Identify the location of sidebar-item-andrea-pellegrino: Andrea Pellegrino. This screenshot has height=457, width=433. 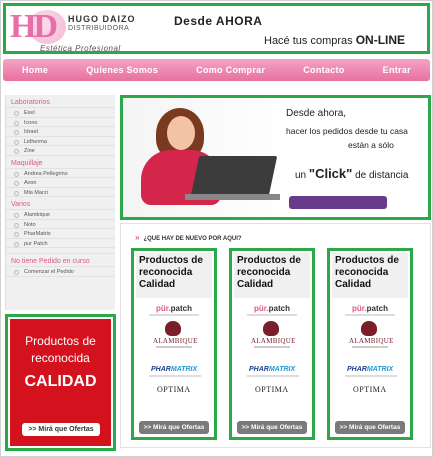
(60, 173).